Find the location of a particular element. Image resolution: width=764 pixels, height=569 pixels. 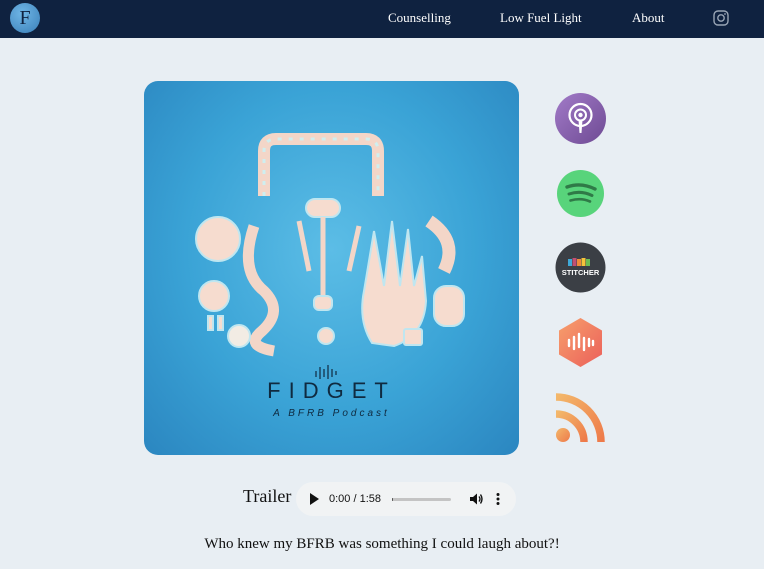

spotify-icon is located at coordinates (580, 193).